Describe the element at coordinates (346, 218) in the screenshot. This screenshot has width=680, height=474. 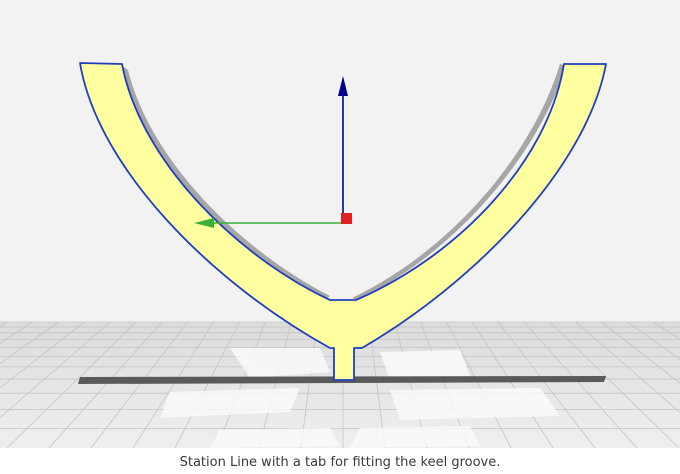
I see `square-handle-icon` at that location.